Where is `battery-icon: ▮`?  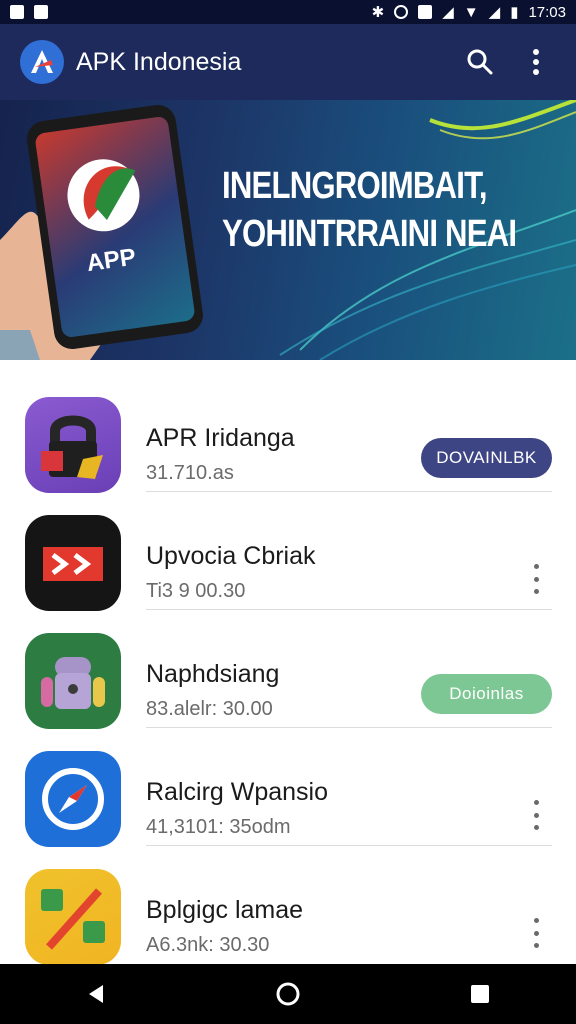 battery-icon: ▮ is located at coordinates (514, 12).